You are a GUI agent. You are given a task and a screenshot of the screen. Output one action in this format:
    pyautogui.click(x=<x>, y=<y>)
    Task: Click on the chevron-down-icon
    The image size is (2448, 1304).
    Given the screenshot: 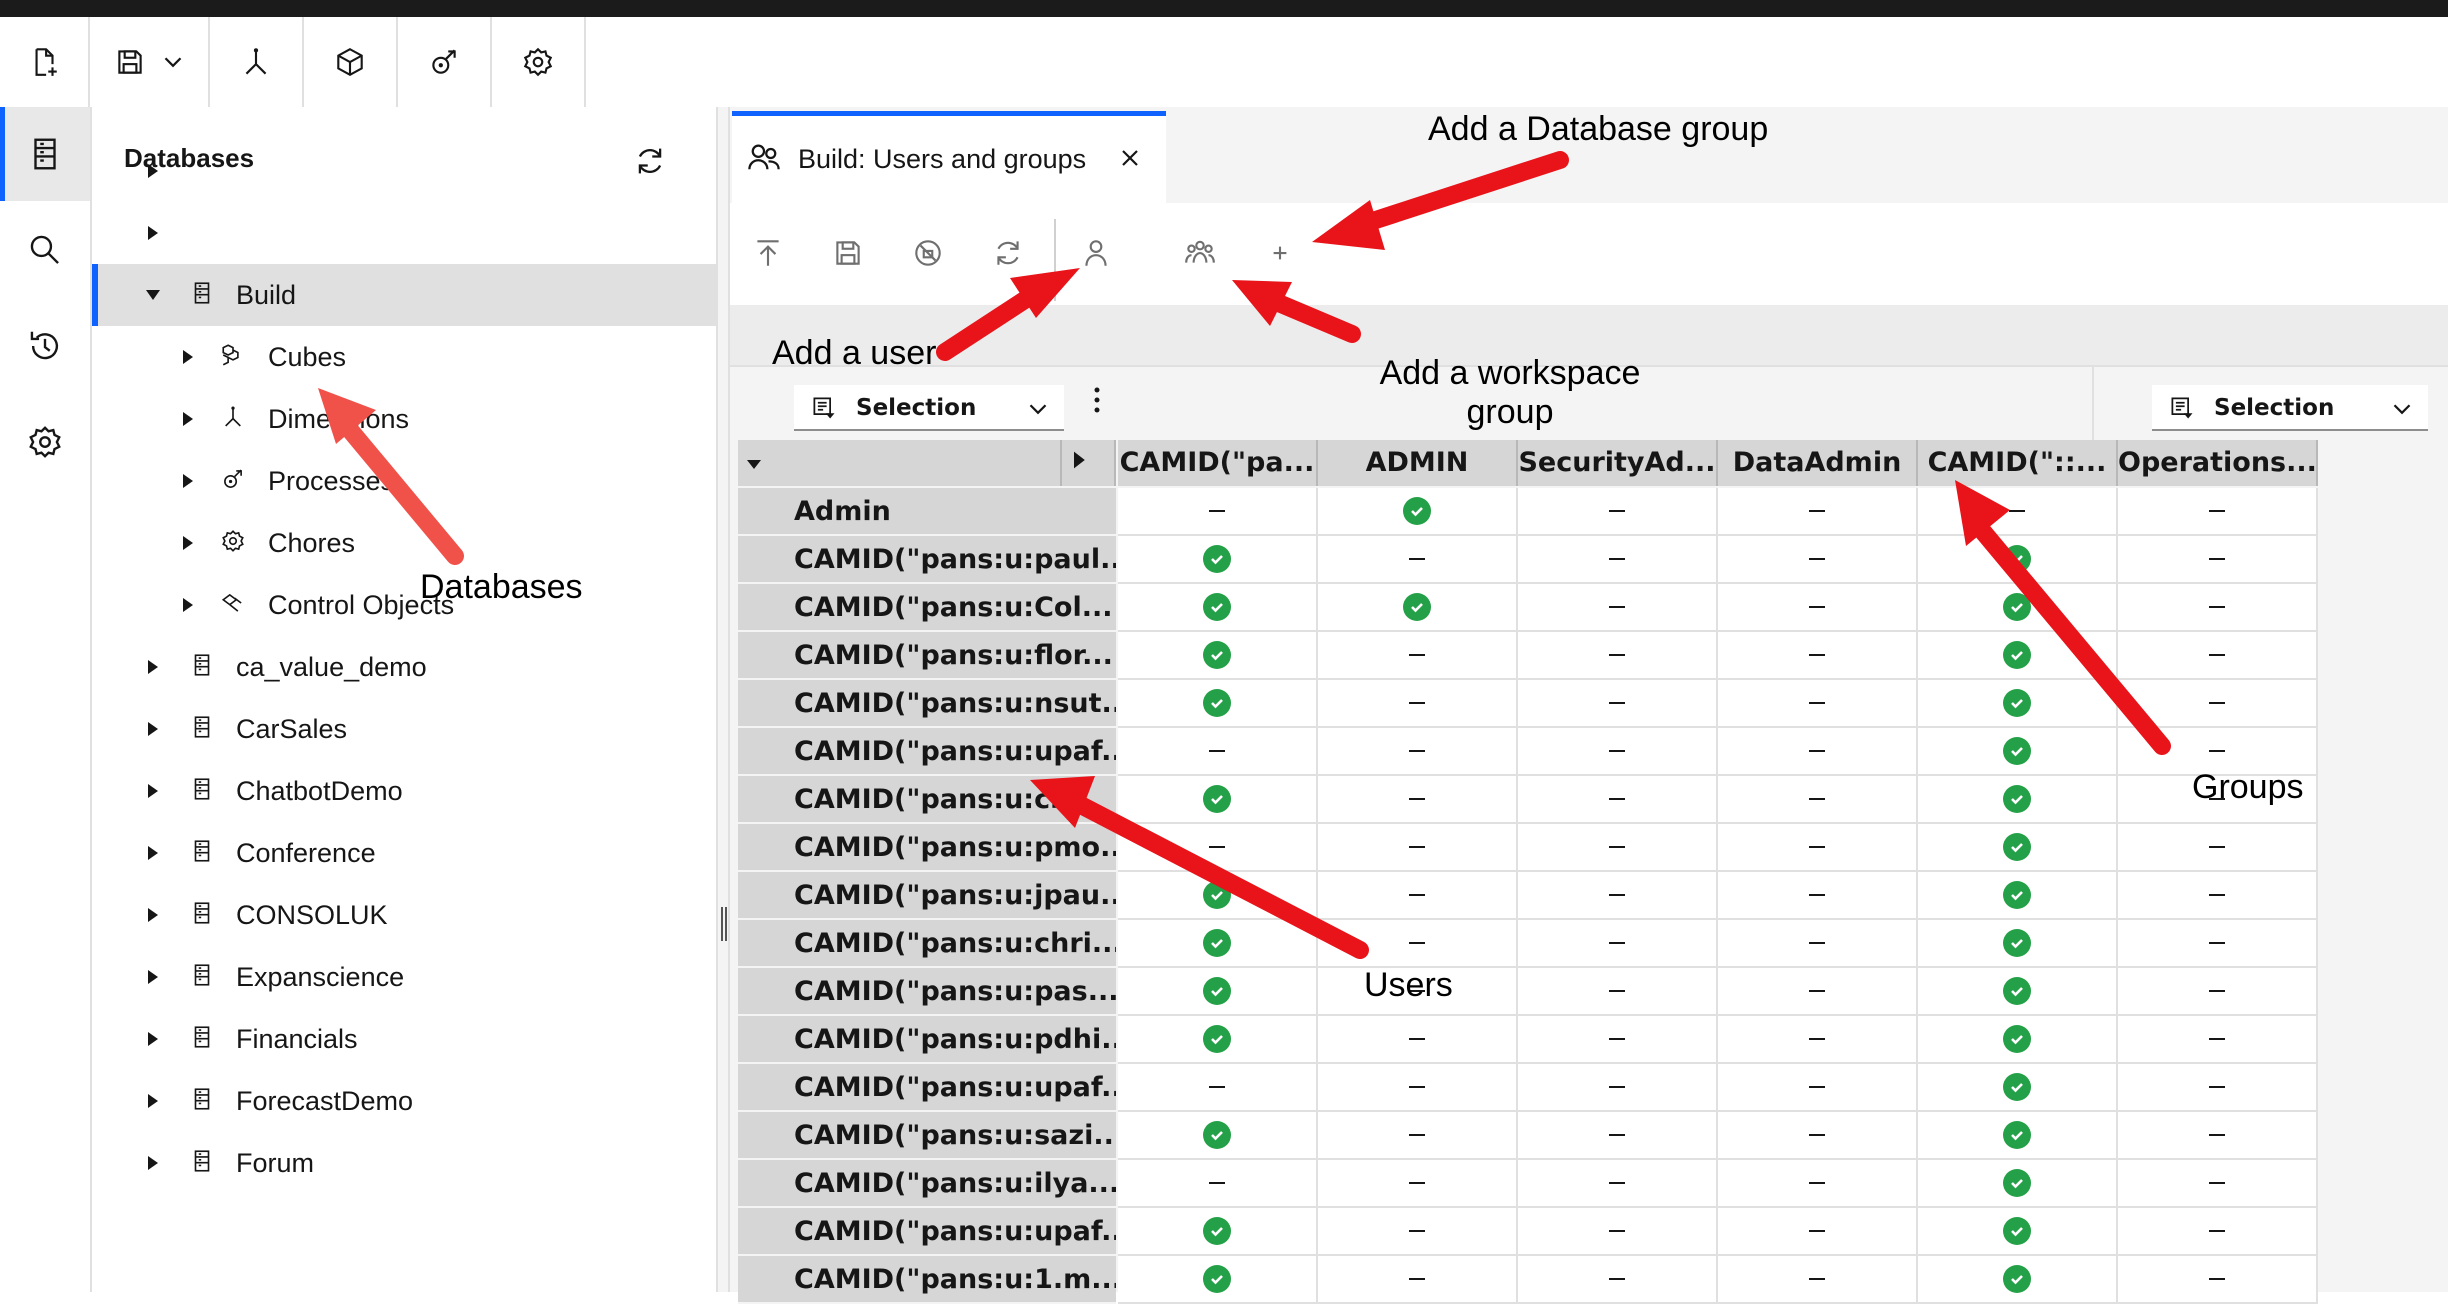 What is the action you would take?
    pyautogui.click(x=173, y=62)
    